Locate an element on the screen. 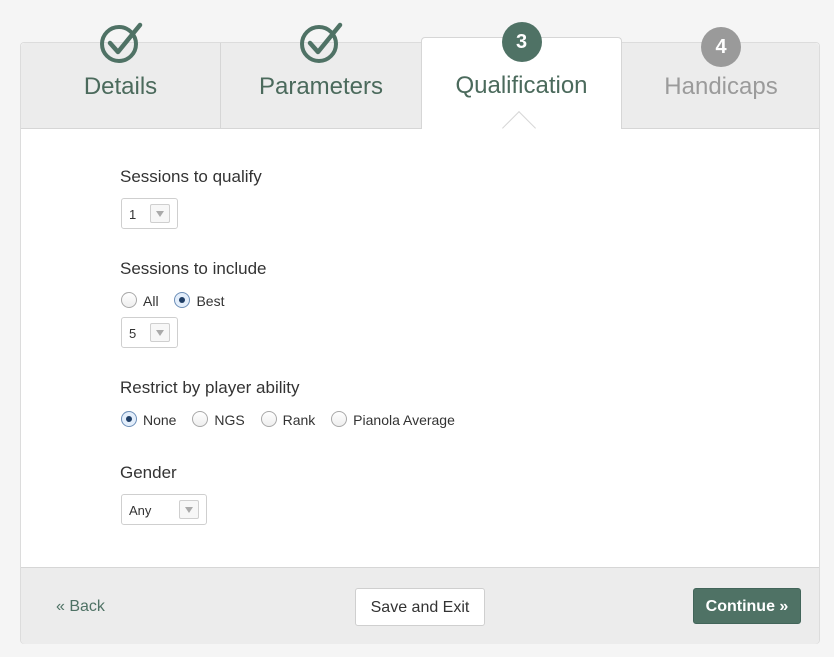 The height and width of the screenshot is (657, 834). select-value: 1 is located at coordinates (133, 214).